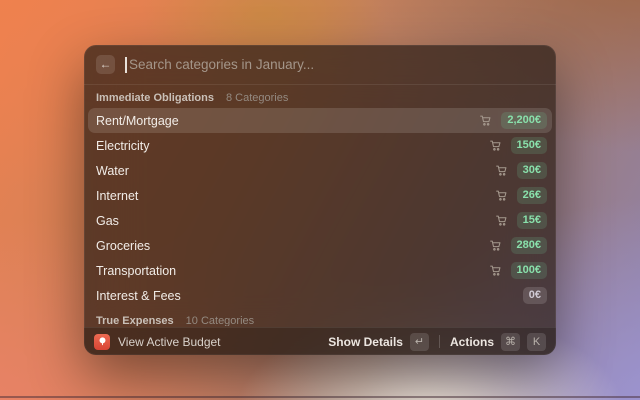 The height and width of the screenshot is (400, 640). I want to click on search-field, so click(334, 64).